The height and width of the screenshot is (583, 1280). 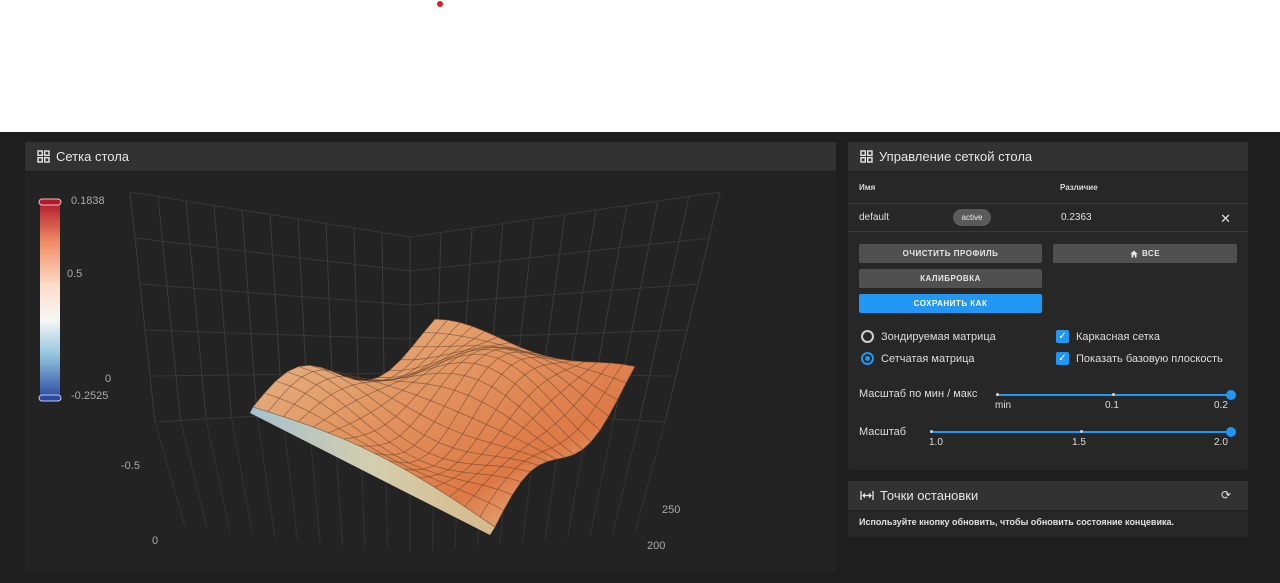 I want to click on scale-label: Масштаб, so click(x=883, y=432).